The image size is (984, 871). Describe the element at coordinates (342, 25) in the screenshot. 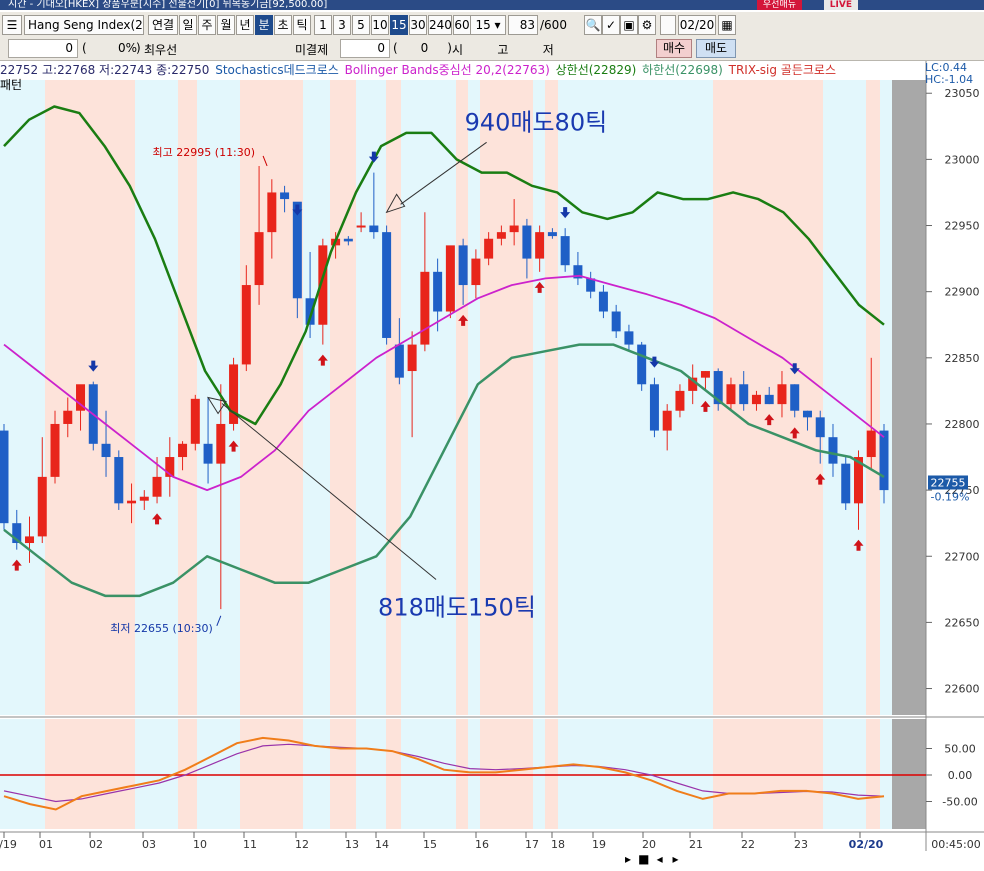

I see `interval-button-3: 3` at that location.